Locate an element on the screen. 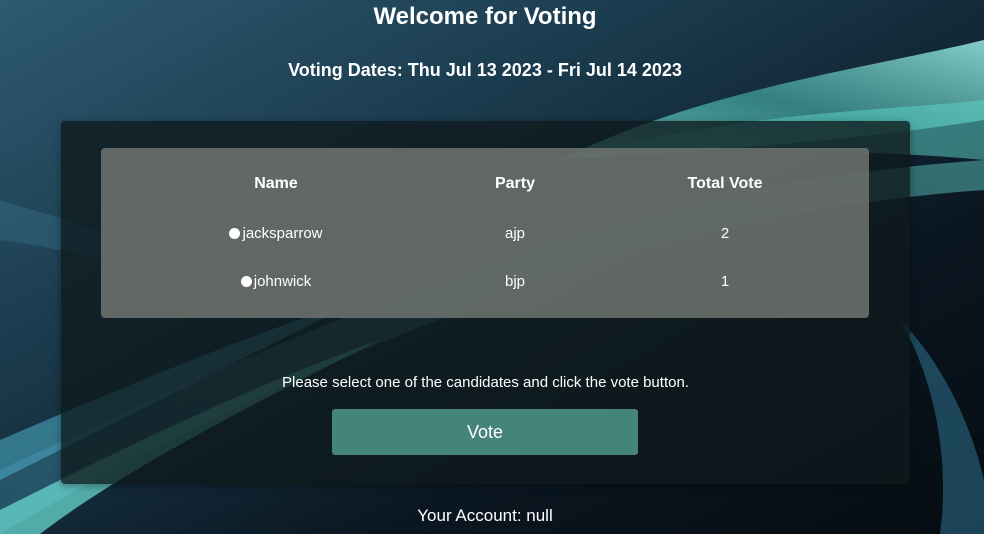 The image size is (984, 534). header-name: Name is located at coordinates (276, 183).